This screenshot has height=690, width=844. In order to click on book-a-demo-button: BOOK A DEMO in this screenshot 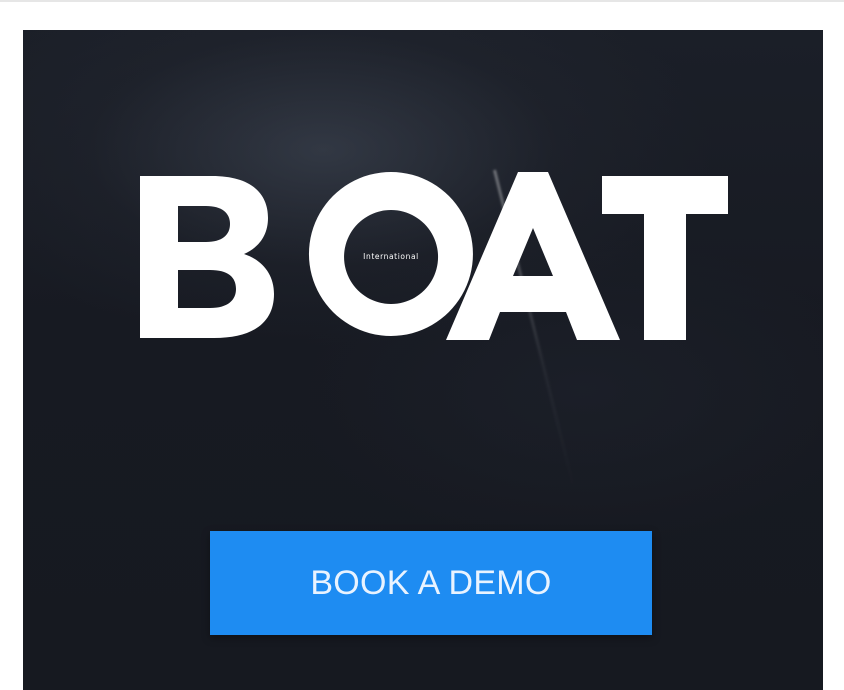, I will do `click(431, 583)`.